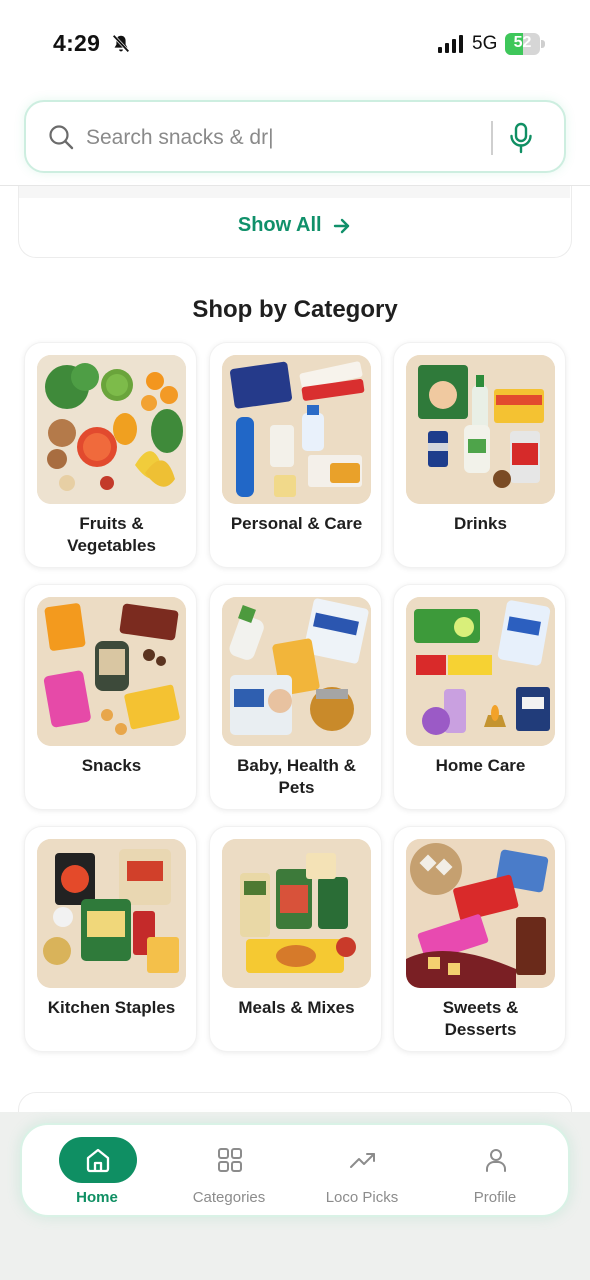 The width and height of the screenshot is (590, 1280). Describe the element at coordinates (296, 429) in the screenshot. I see `personal-care-image` at that location.